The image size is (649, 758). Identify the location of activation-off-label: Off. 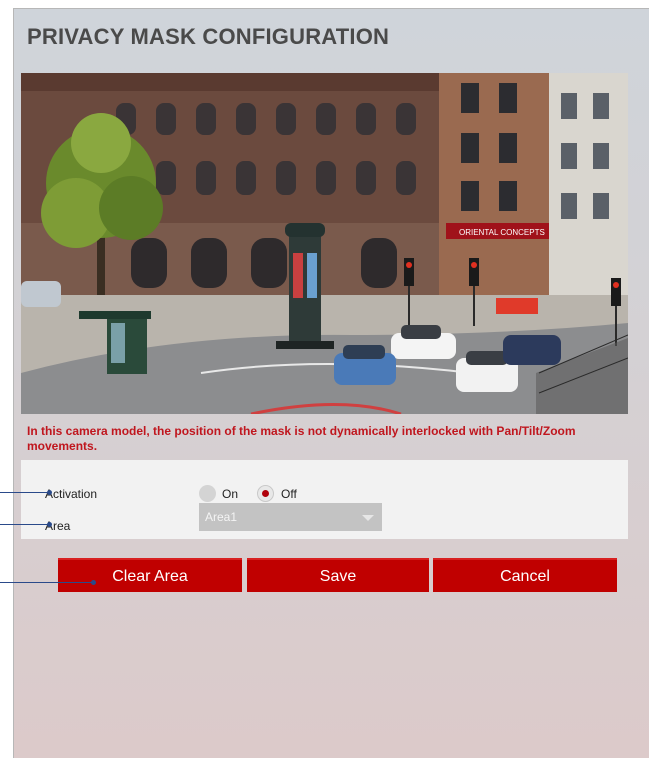
(289, 494).